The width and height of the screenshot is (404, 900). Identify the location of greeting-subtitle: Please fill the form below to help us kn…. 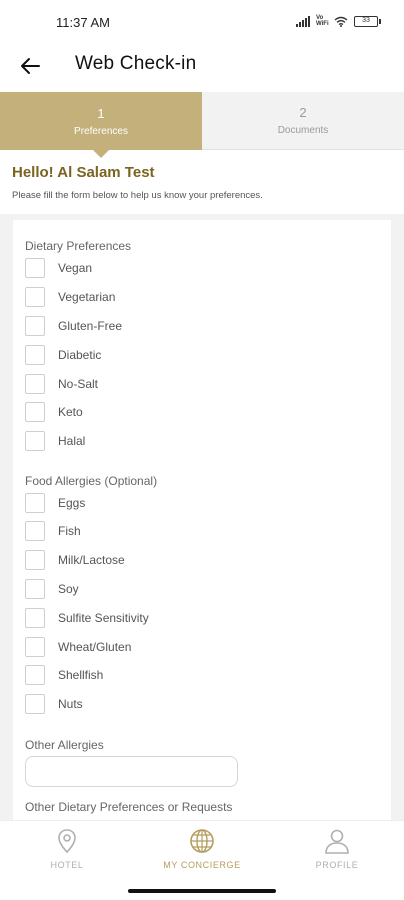
(137, 195).